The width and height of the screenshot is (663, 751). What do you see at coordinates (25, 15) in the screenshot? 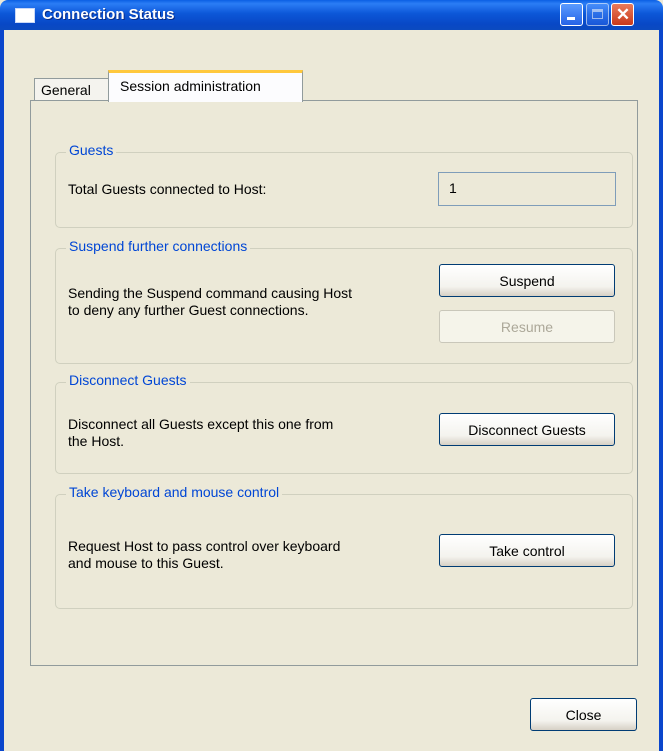
I see `window-app-icon` at bounding box center [25, 15].